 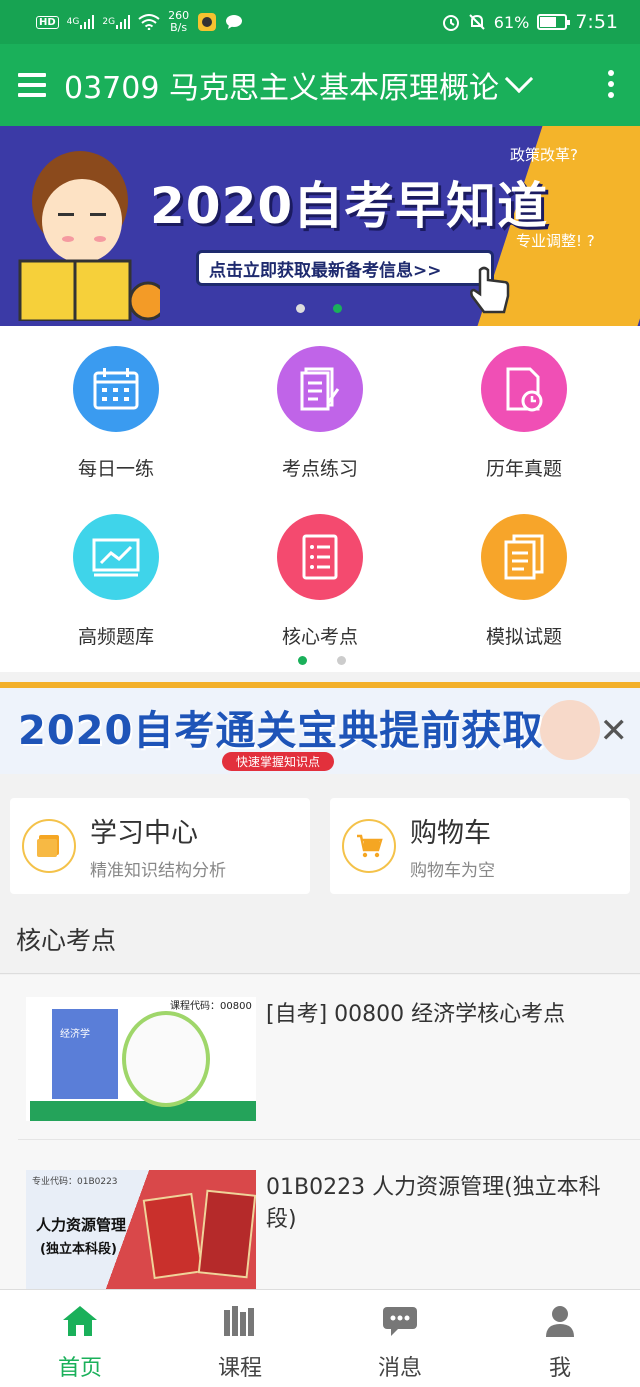 What do you see at coordinates (79, 1368) in the screenshot?
I see `nav-label: 首页` at bounding box center [79, 1368].